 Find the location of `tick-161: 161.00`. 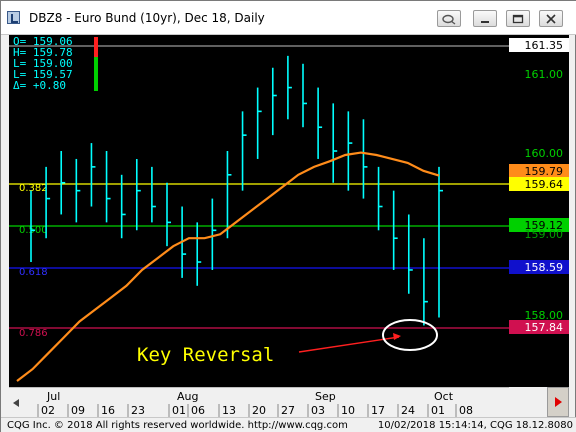

tick-161: 161.00 is located at coordinates (544, 74).